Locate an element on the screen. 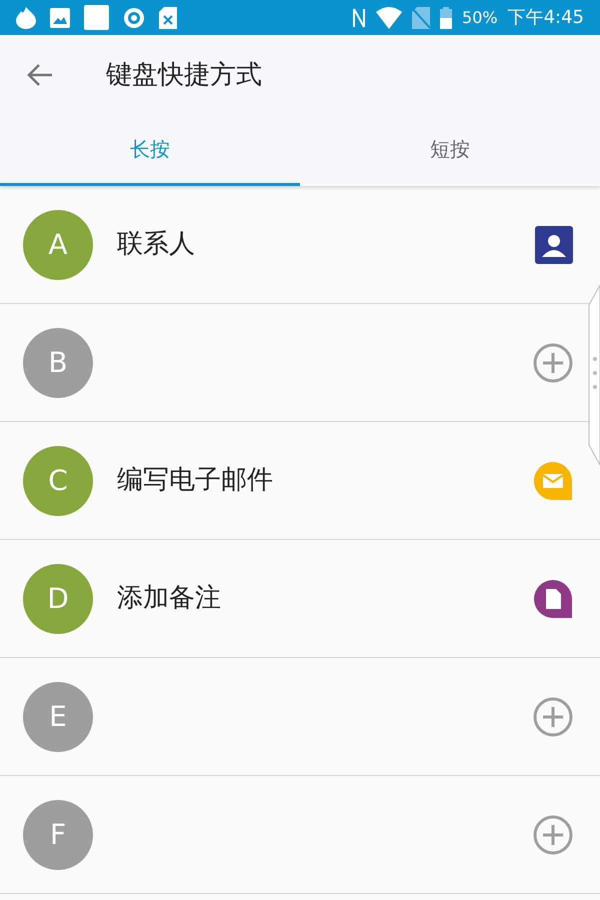  back-icon is located at coordinates (40, 75).